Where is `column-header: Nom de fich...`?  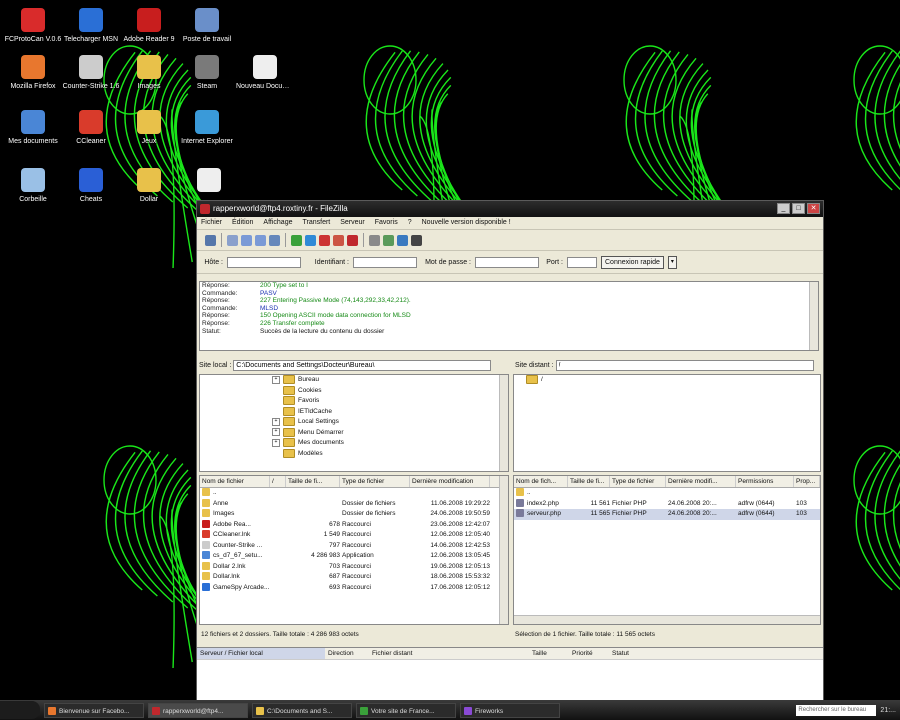 column-header: Nom de fich... is located at coordinates (541, 481).